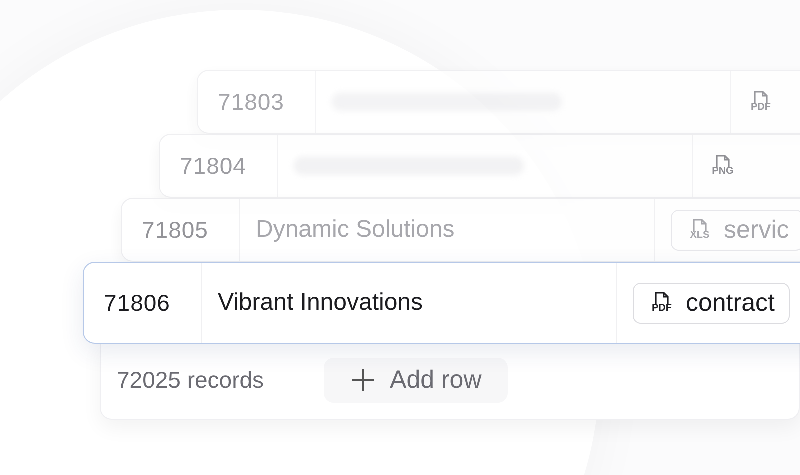 The height and width of the screenshot is (475, 800). What do you see at coordinates (355, 230) in the screenshot?
I see `company-name: Dynamic Solutions` at bounding box center [355, 230].